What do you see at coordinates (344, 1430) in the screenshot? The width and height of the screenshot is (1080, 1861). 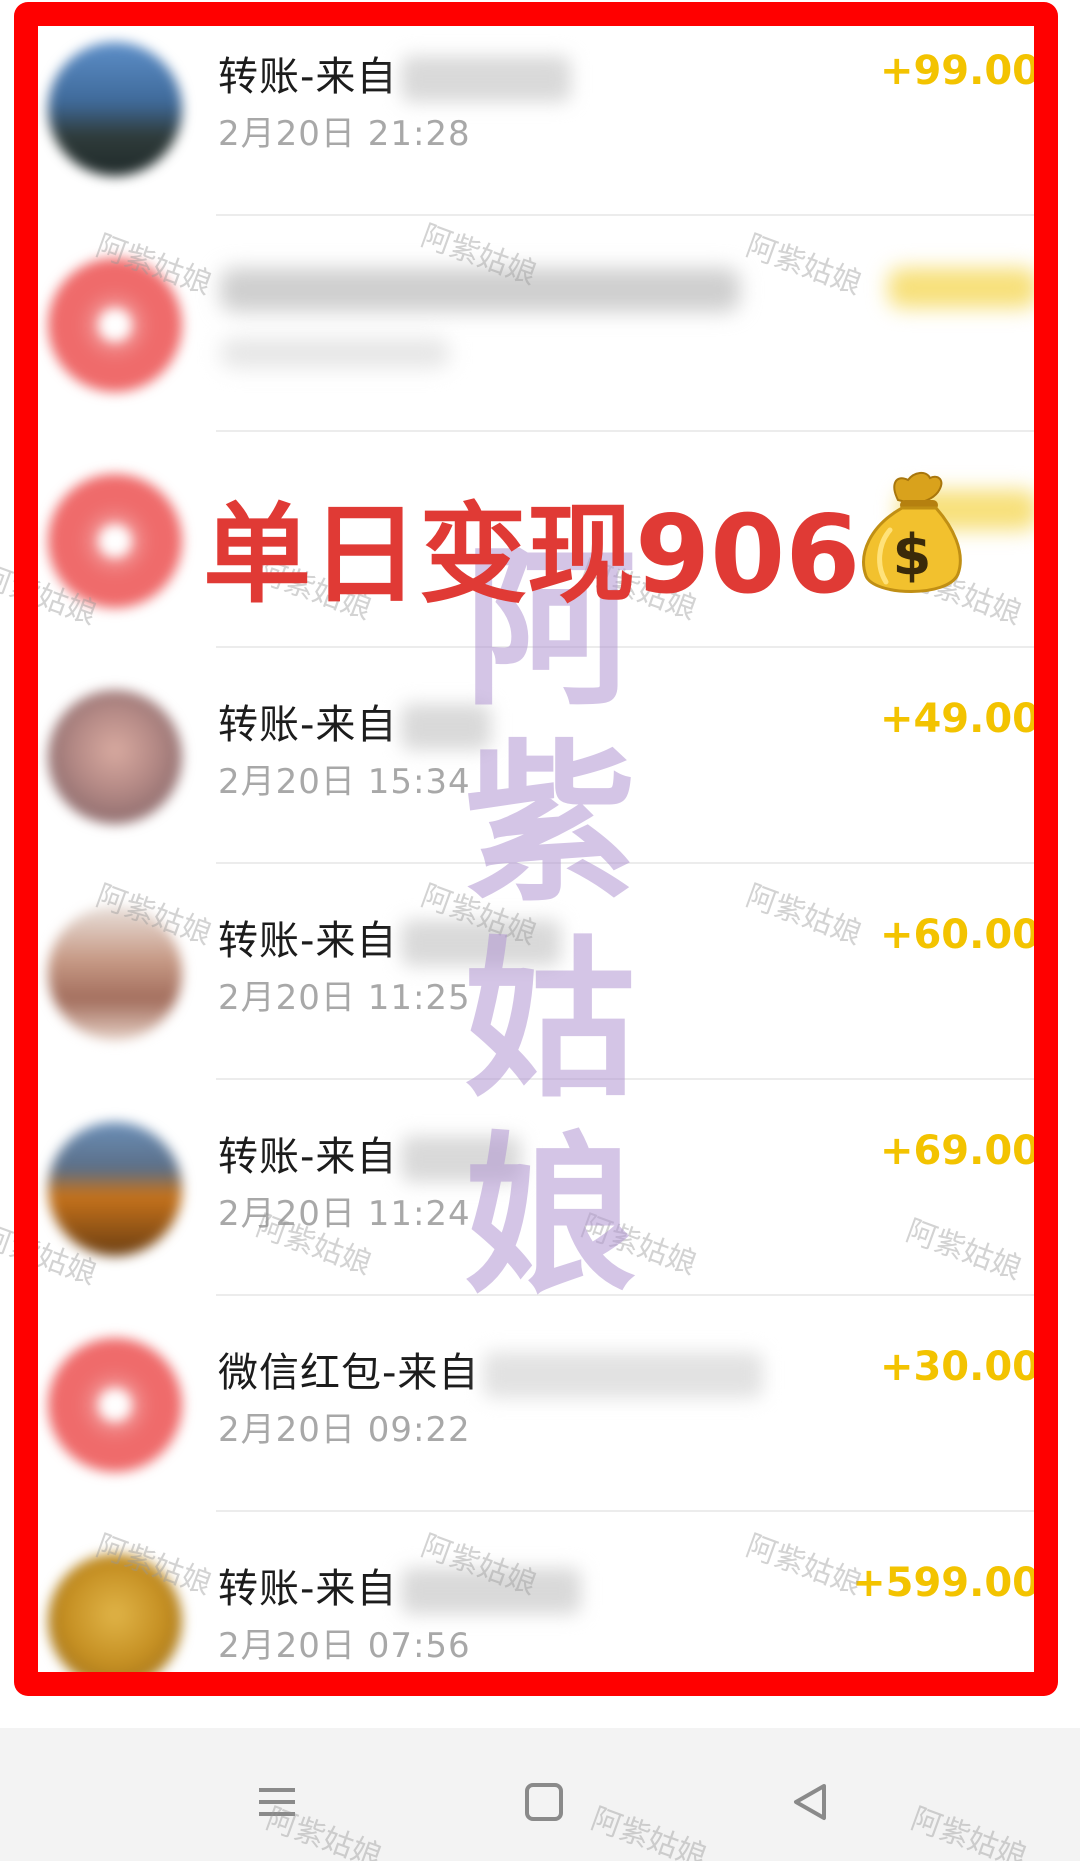 I see `transaction-date: 2月20日 09:22` at bounding box center [344, 1430].